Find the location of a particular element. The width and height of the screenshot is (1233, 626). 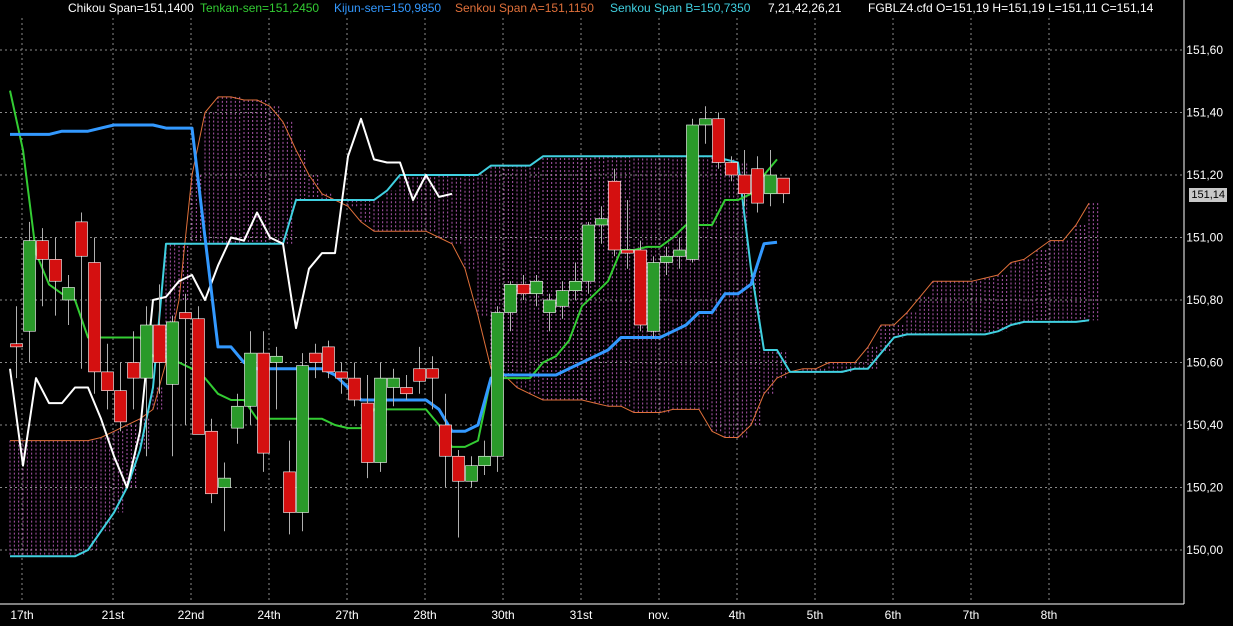

x-tick-label: 7th is located at coordinates (971, 615).